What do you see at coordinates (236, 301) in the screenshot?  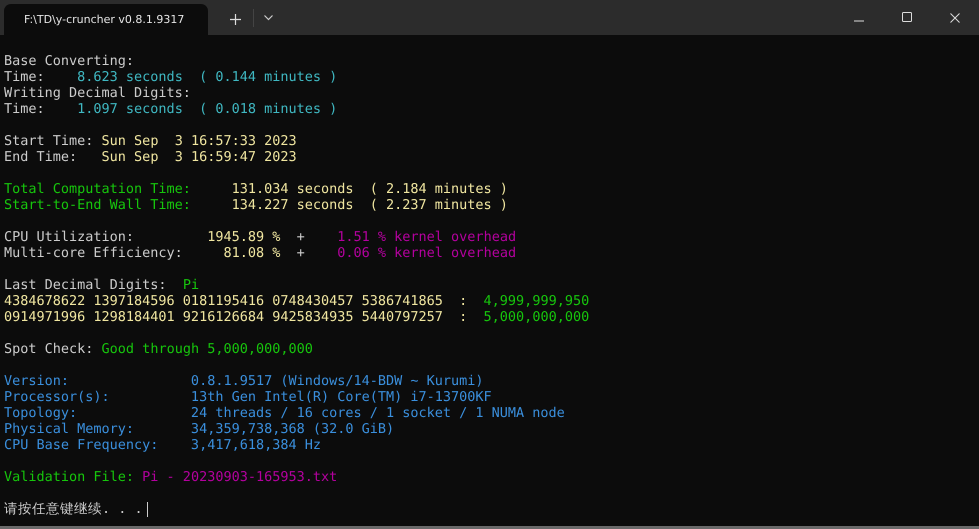 I see `terminal-text: 4384678622 1397184596 0181195416 0748430457 5386741865 :` at bounding box center [236, 301].